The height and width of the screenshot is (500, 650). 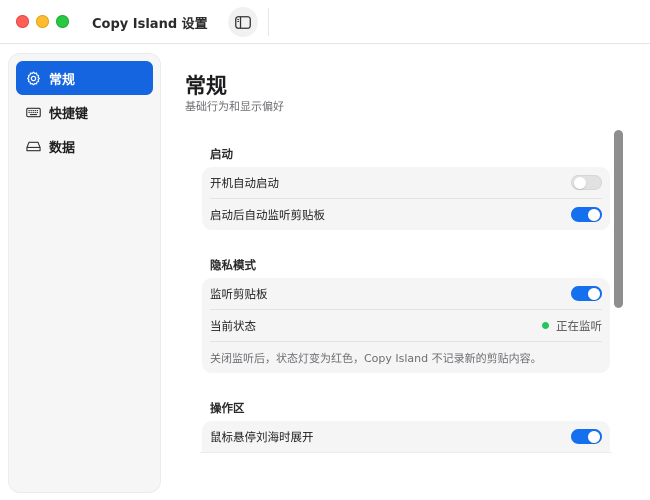 I want to click on section-title-actions: 操作区, so click(x=227, y=408).